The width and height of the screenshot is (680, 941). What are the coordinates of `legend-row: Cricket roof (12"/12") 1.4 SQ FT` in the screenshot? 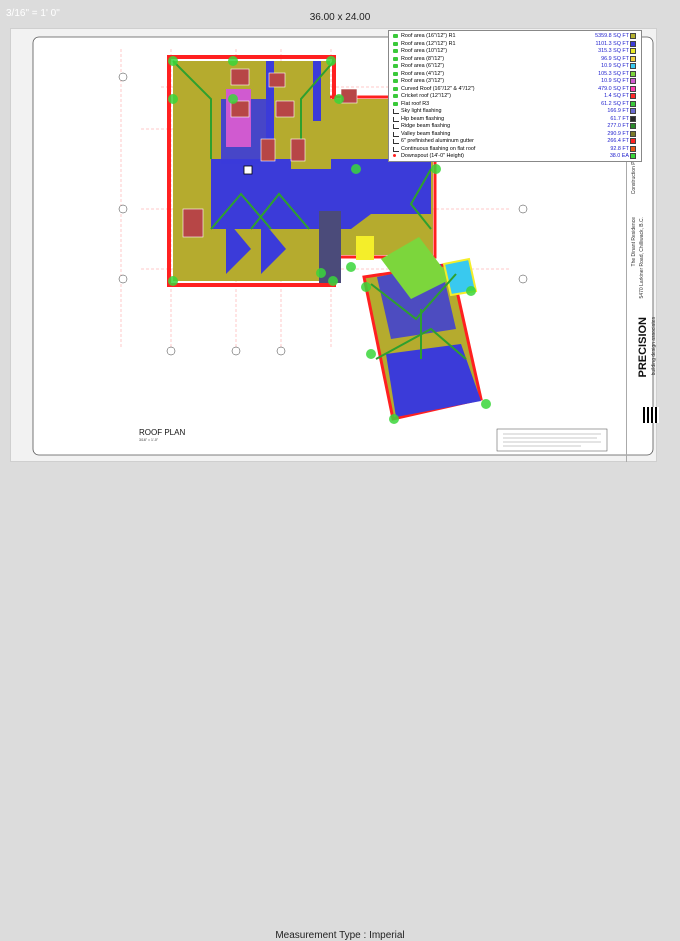 It's located at (515, 96).